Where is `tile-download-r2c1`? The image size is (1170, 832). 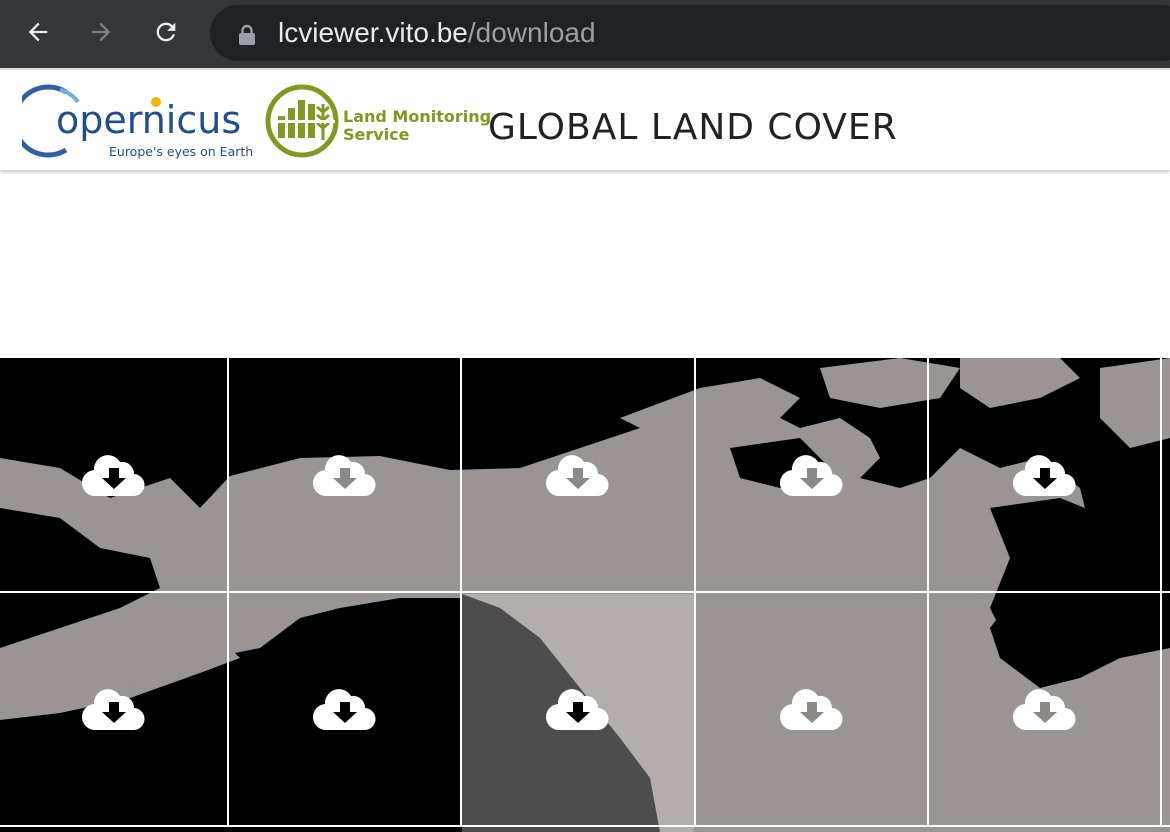 tile-download-r2c1 is located at coordinates (114, 710).